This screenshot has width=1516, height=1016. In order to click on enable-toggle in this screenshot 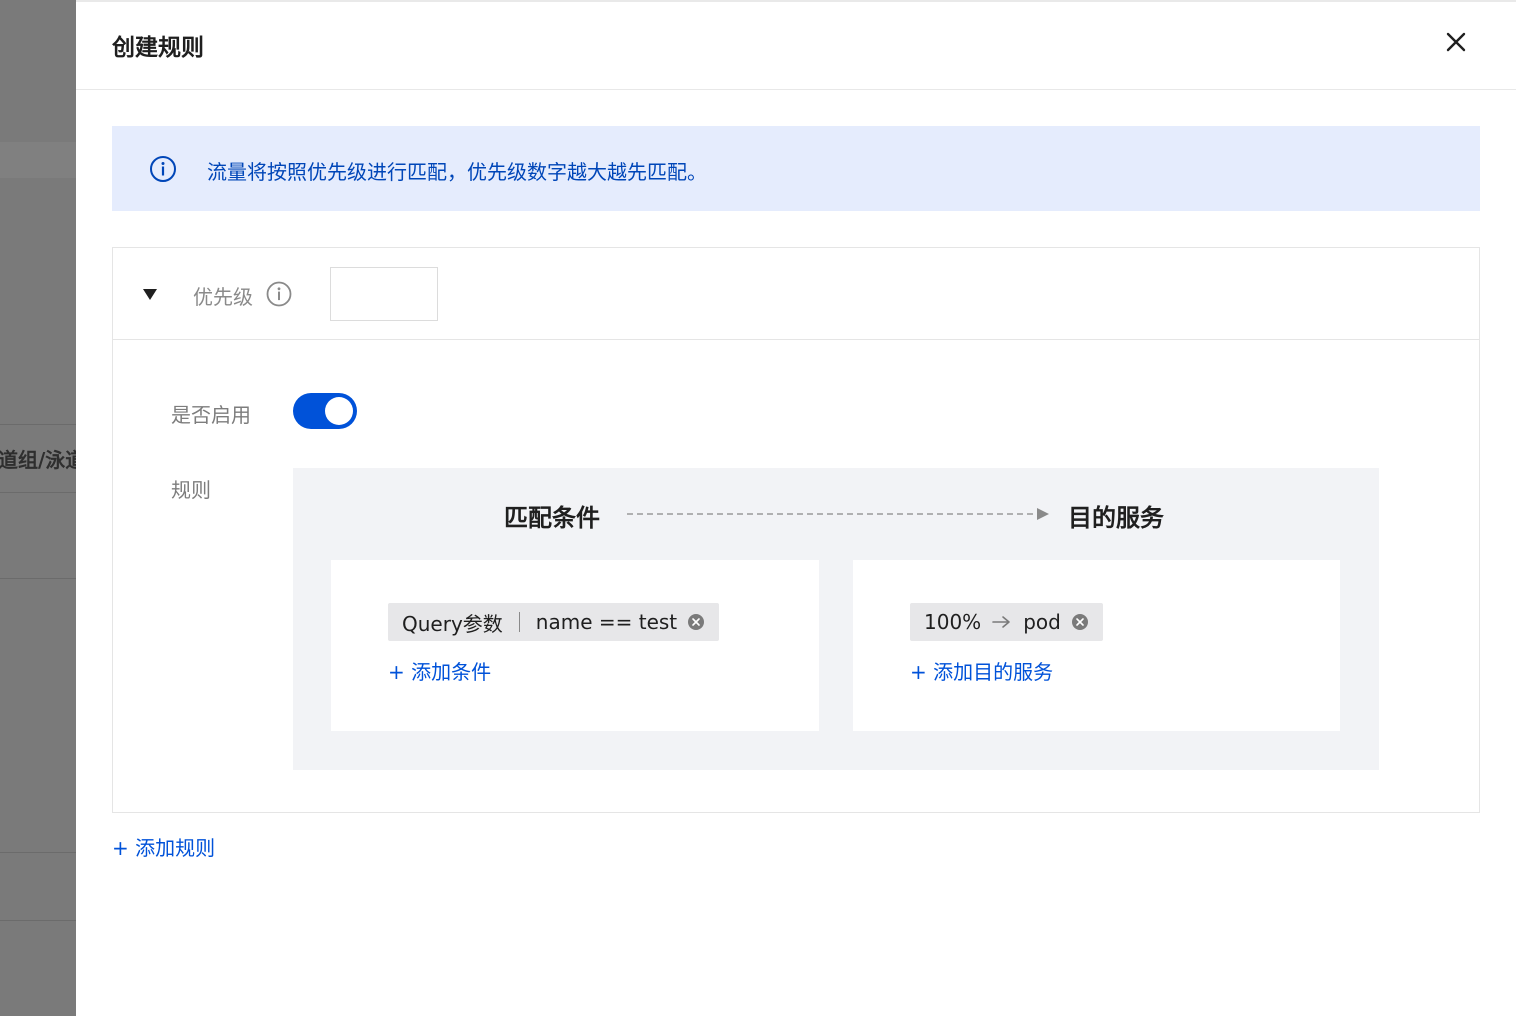, I will do `click(325, 411)`.